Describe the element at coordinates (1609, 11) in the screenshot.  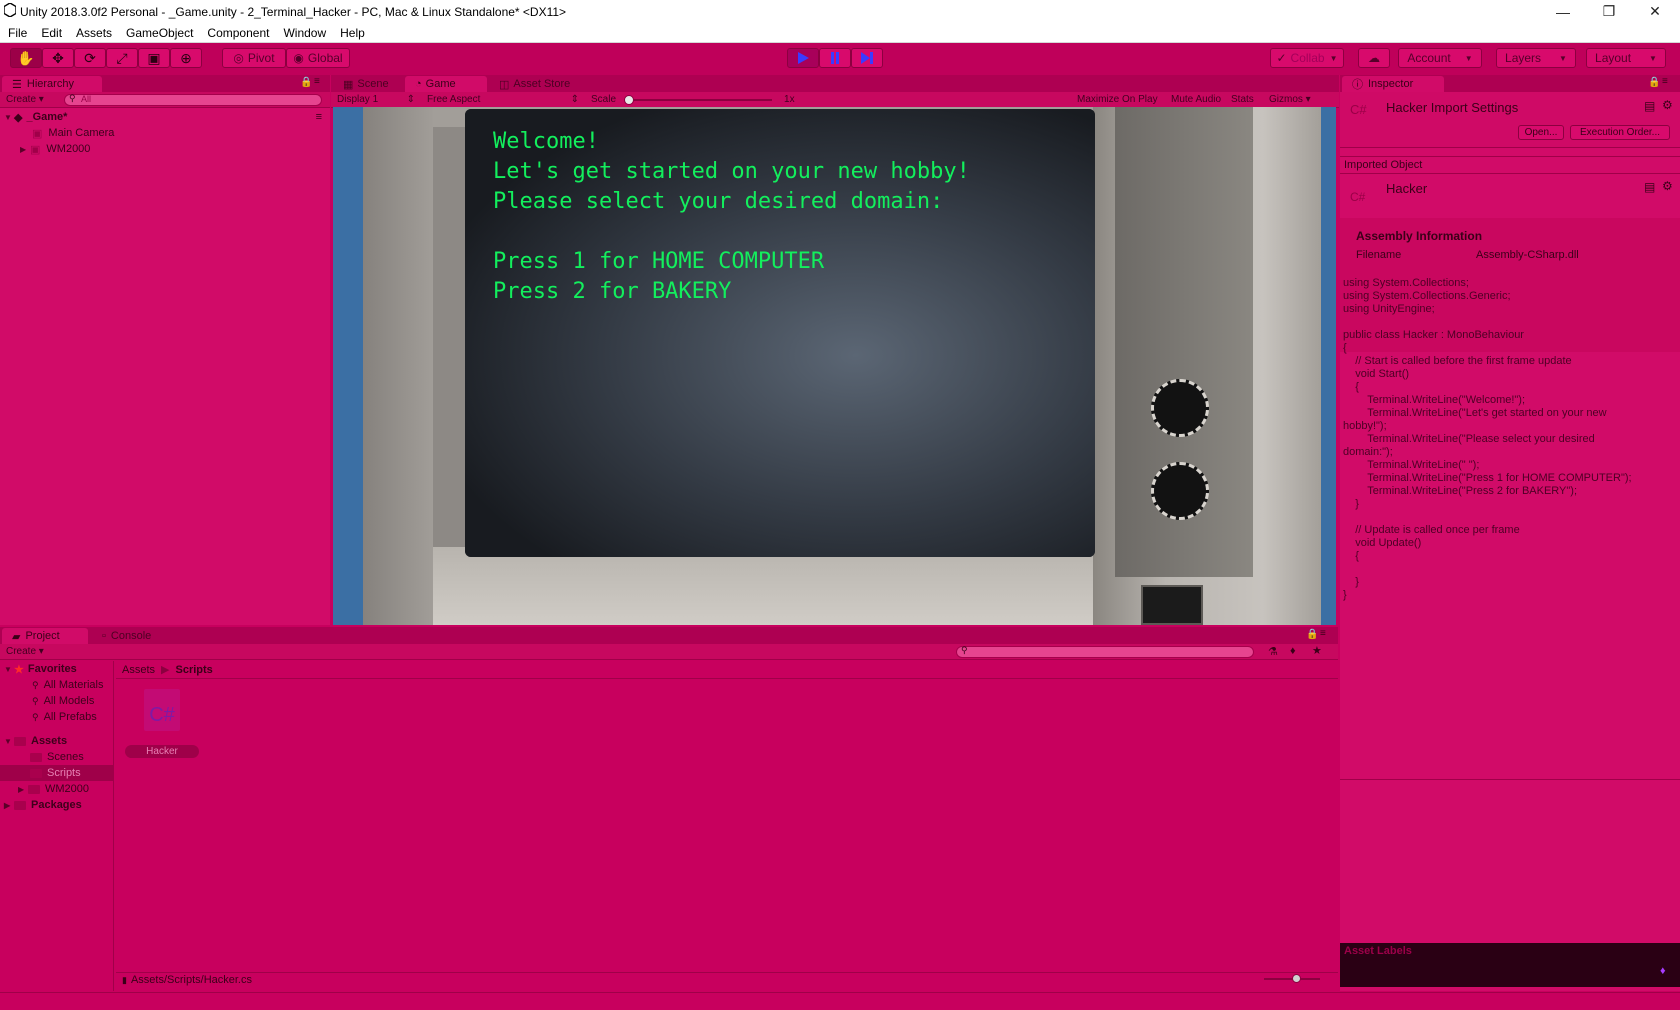
I see `restore-button: ❐` at that location.